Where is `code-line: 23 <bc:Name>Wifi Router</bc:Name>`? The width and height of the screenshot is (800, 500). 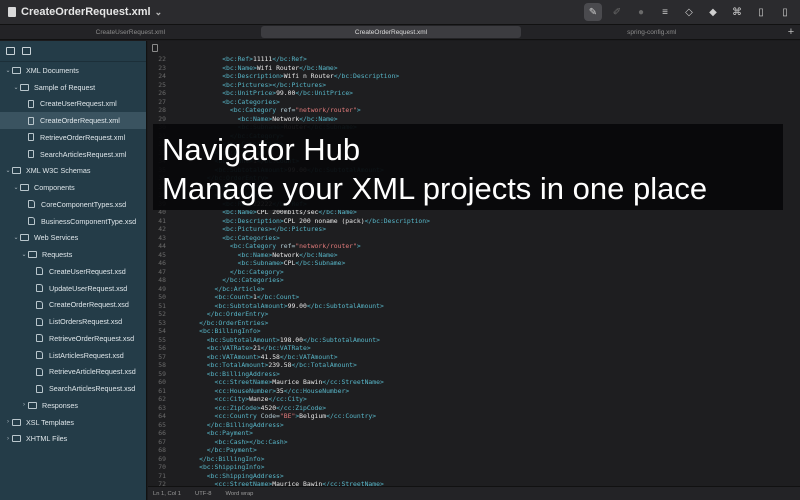
code-line: 23 <bc:Name>Wifi Router</bc:Name> is located at coordinates (474, 68).